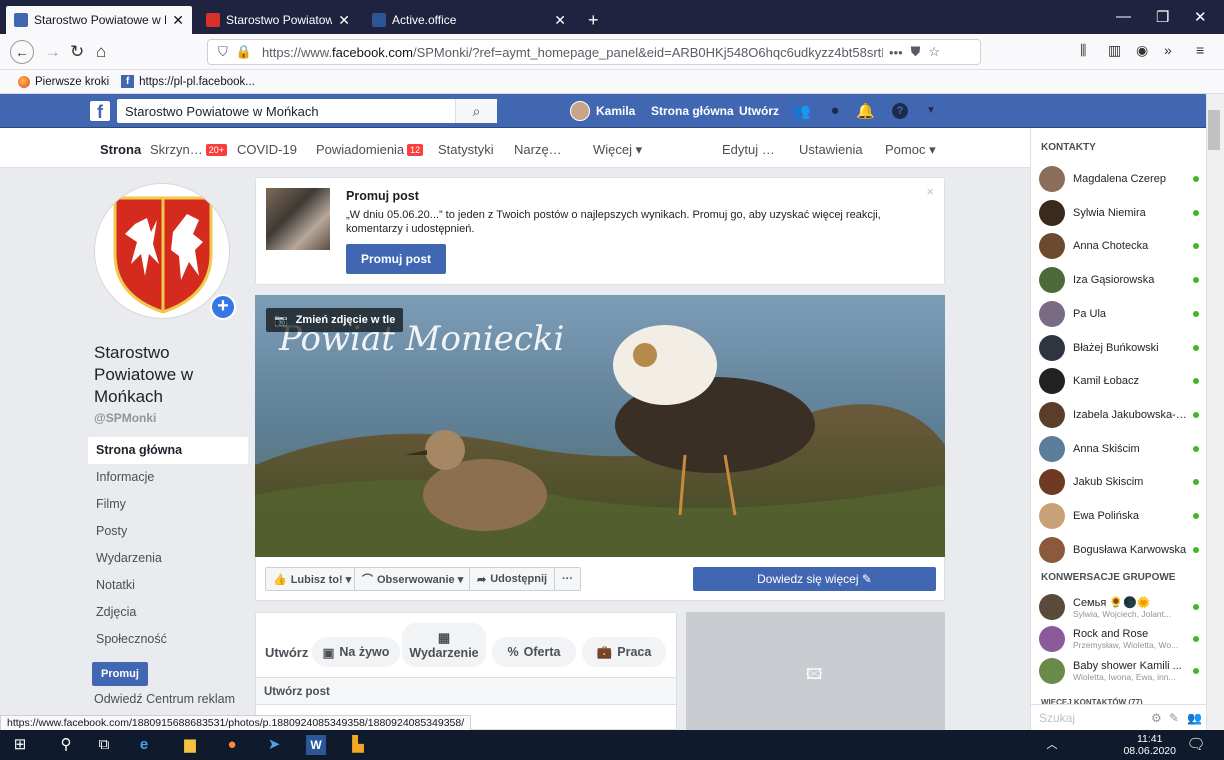 The width and height of the screenshot is (1224, 760). Describe the element at coordinates (1119, 179) in the screenshot. I see `contact-item: Magdalena Czerep` at that location.